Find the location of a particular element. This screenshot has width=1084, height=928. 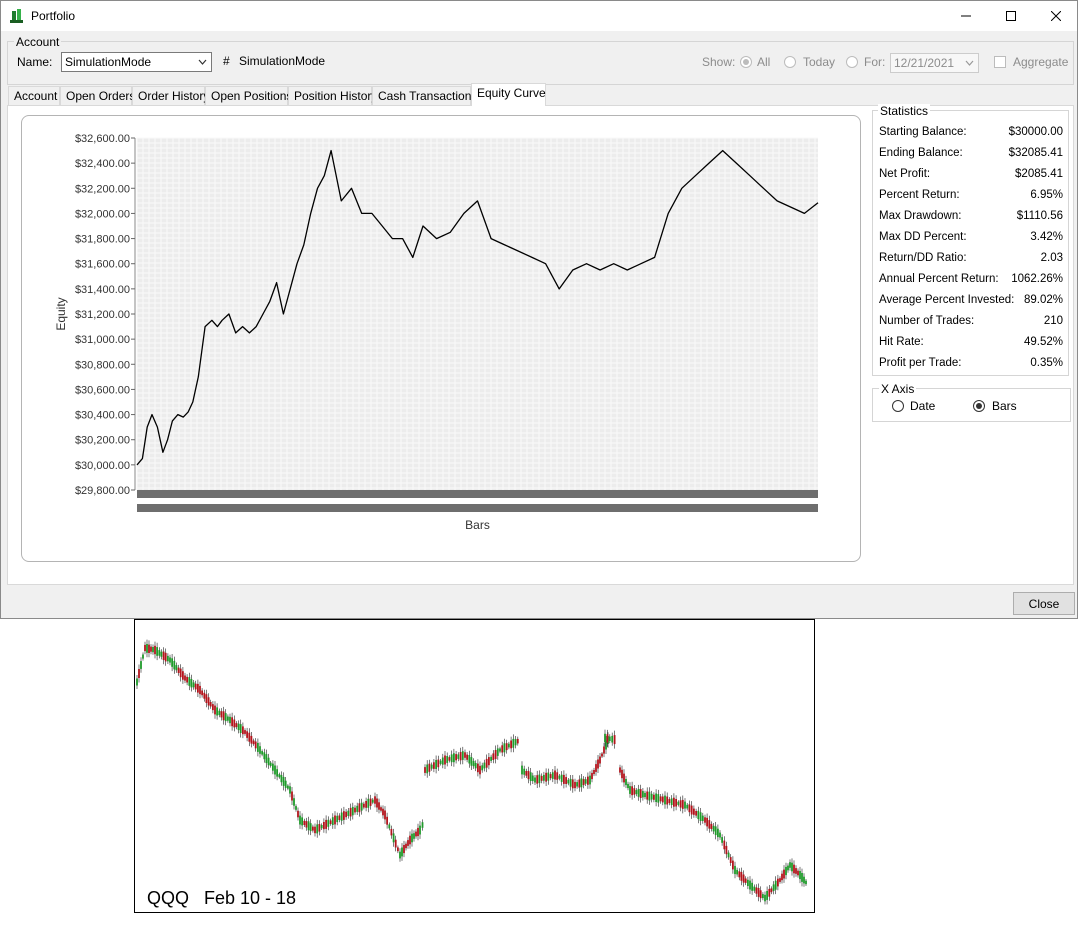

tab-position-history: Position History is located at coordinates (332, 95).